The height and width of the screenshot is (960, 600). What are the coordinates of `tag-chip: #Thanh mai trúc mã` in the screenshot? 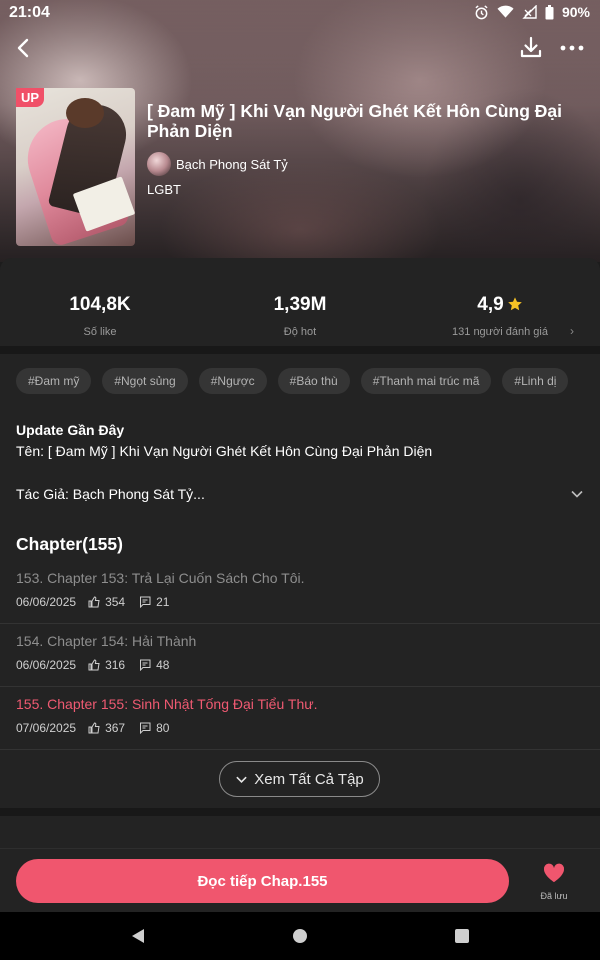 It's located at (426, 381).